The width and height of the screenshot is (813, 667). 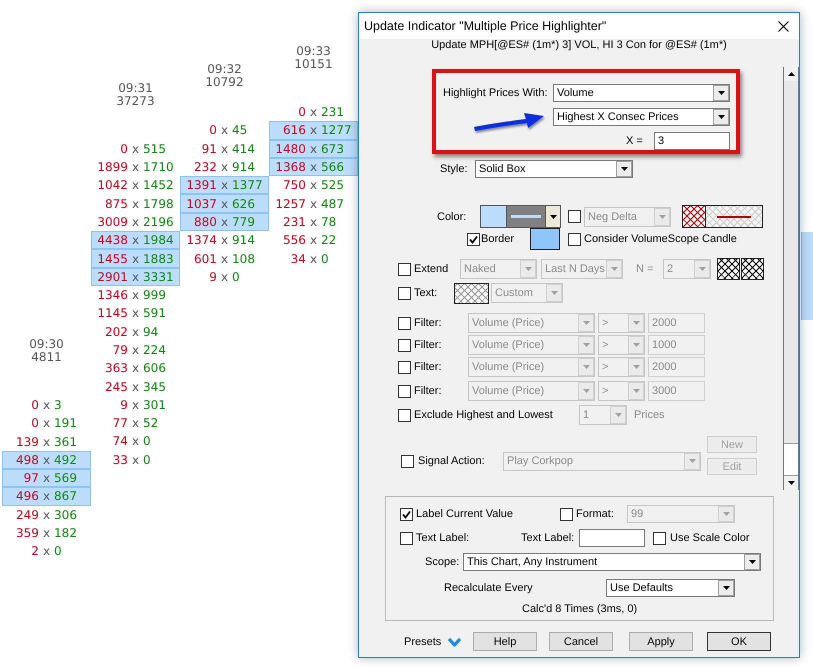 What do you see at coordinates (310, 222) in the screenshot?
I see `volume-cell-text: 231 x 78` at bounding box center [310, 222].